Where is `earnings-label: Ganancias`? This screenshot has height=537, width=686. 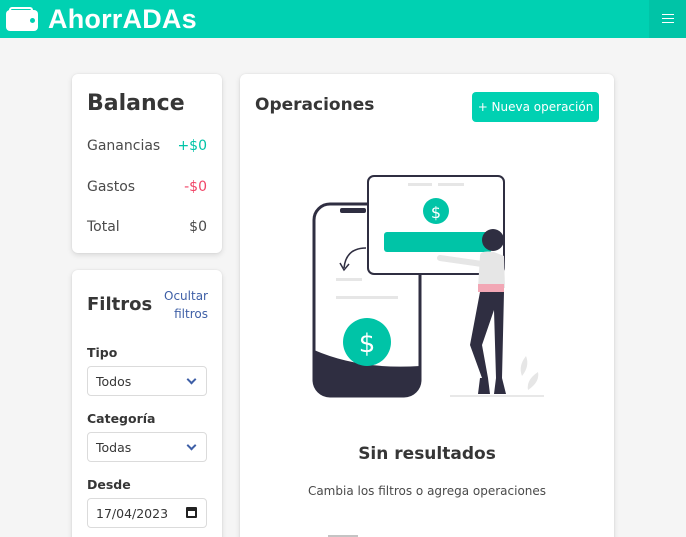
earnings-label: Ganancias is located at coordinates (124, 146).